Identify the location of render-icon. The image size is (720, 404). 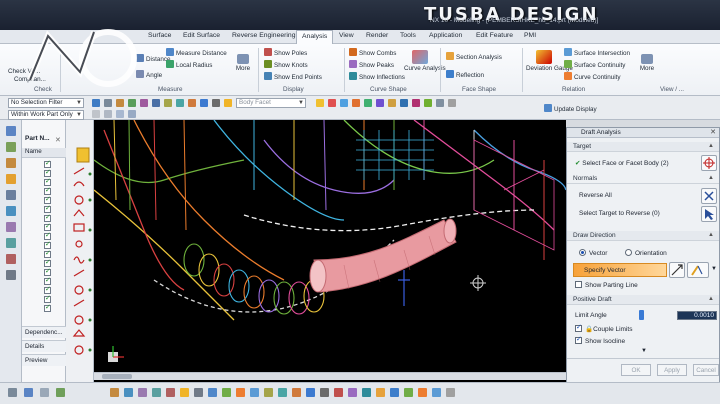
(114, 392).